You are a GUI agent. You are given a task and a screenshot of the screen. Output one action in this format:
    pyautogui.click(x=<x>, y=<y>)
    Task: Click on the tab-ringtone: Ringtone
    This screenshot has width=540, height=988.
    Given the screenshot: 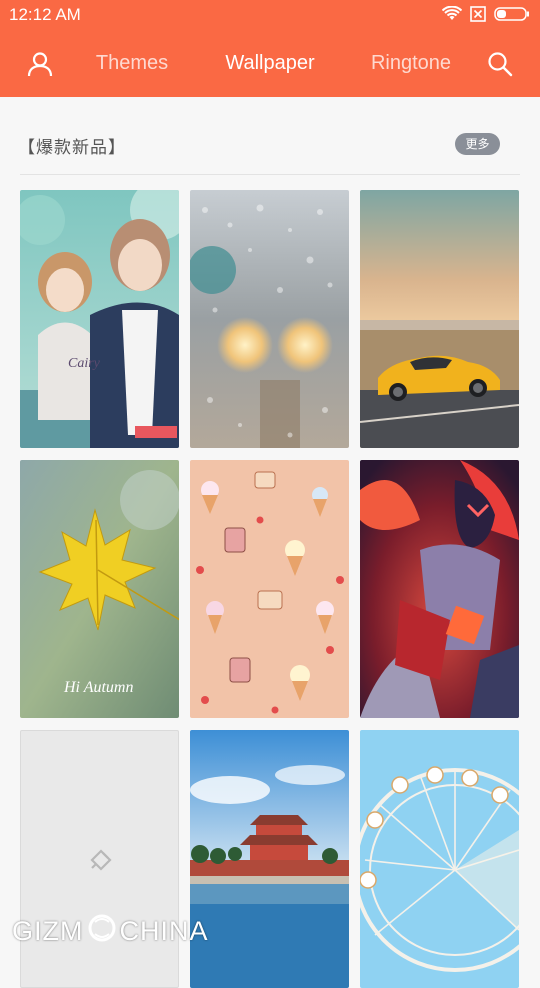 What is the action you would take?
    pyautogui.click(x=411, y=63)
    